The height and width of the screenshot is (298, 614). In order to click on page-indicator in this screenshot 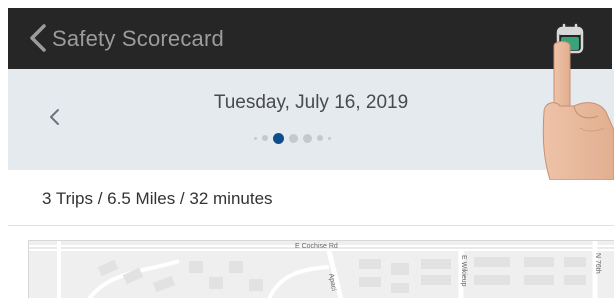, I will do `click(292, 138)`.